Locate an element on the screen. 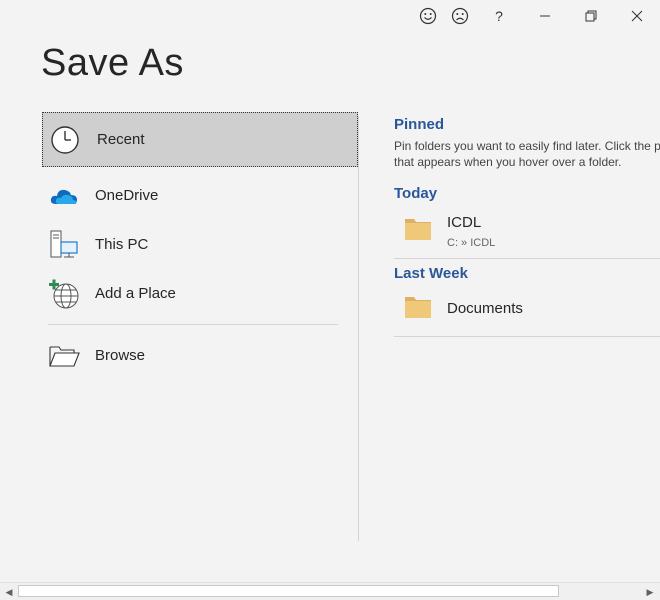  computer-icon is located at coordinates (64, 243).